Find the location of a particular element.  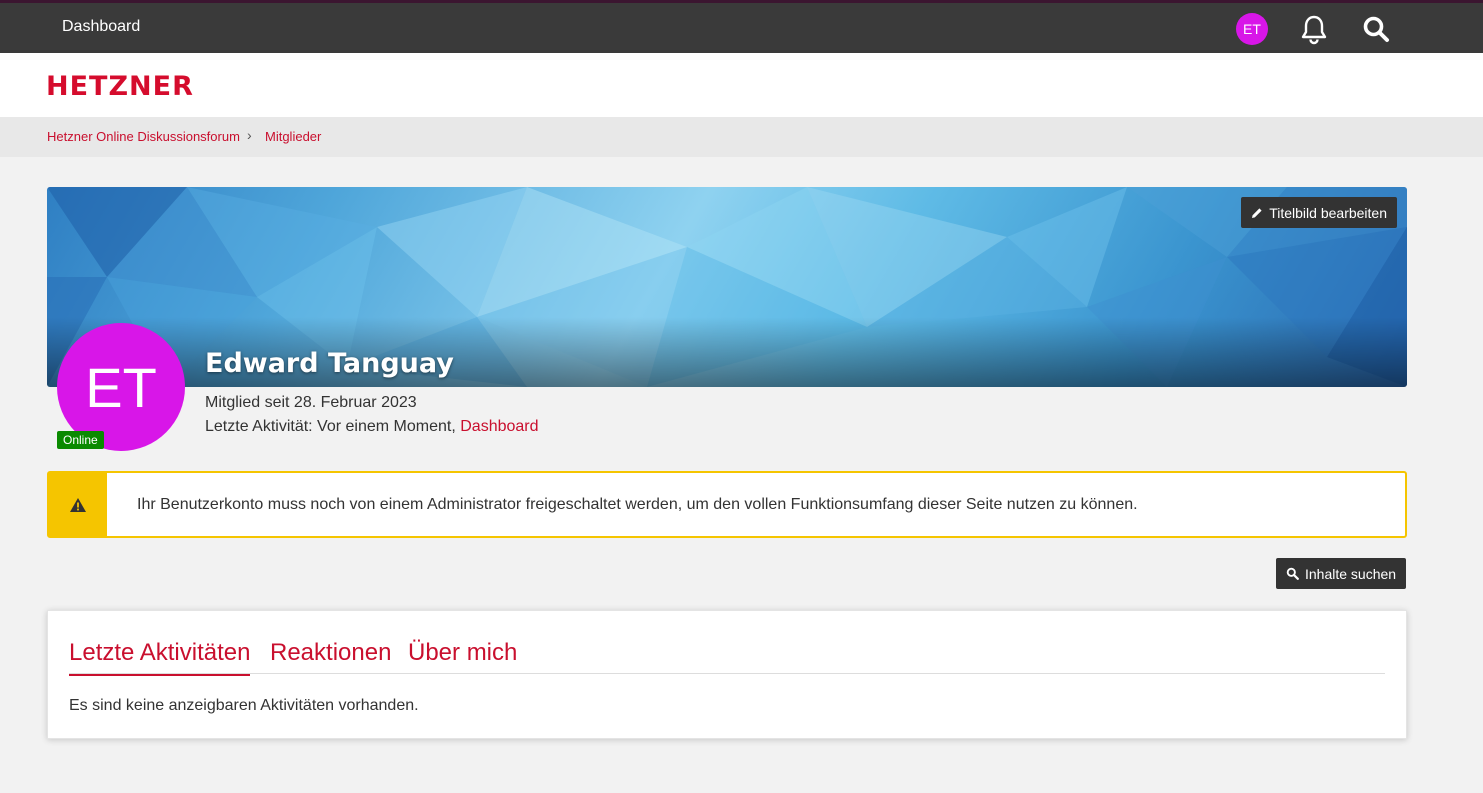

breadcrumb-item-forum: Hetzner Online Diskussionsforum is located at coordinates (143, 136).